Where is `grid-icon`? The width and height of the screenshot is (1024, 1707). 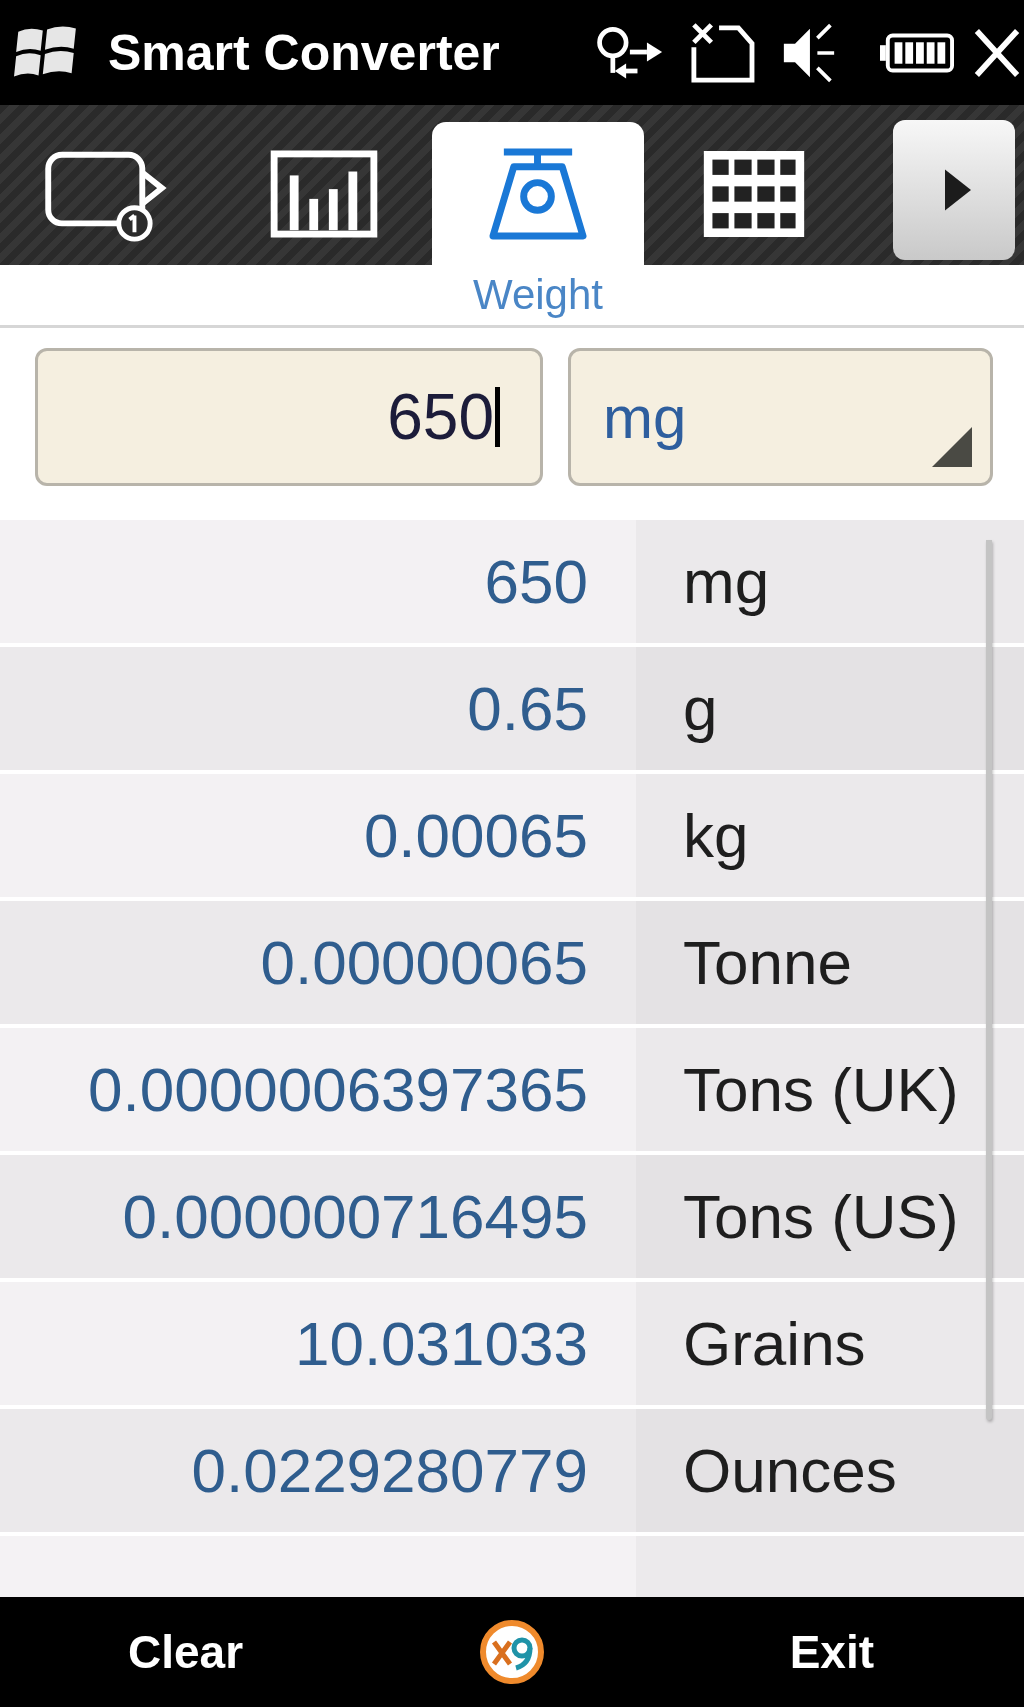
grid-icon is located at coordinates (754, 193).